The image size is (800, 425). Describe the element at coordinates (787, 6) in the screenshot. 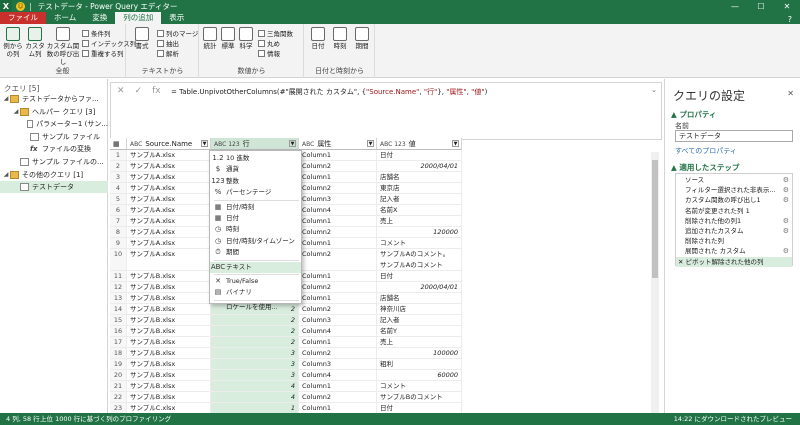

I see `close-button: ✕` at that location.